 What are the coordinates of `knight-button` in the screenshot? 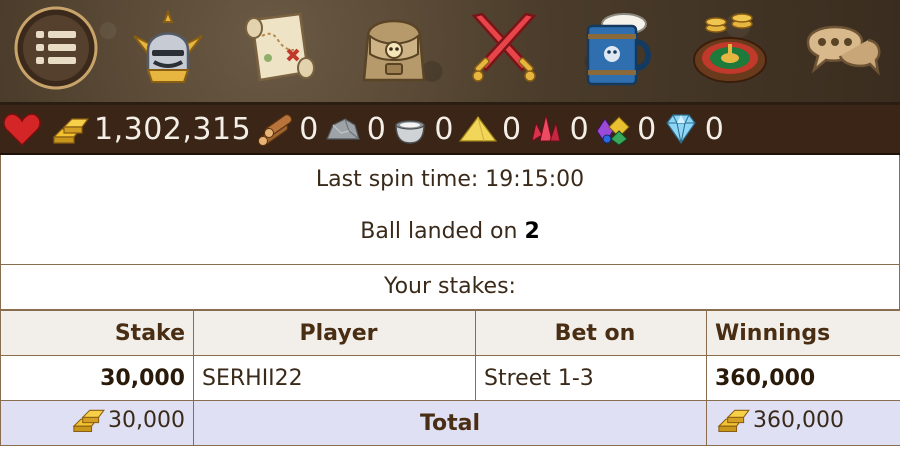 It's located at (168, 48).